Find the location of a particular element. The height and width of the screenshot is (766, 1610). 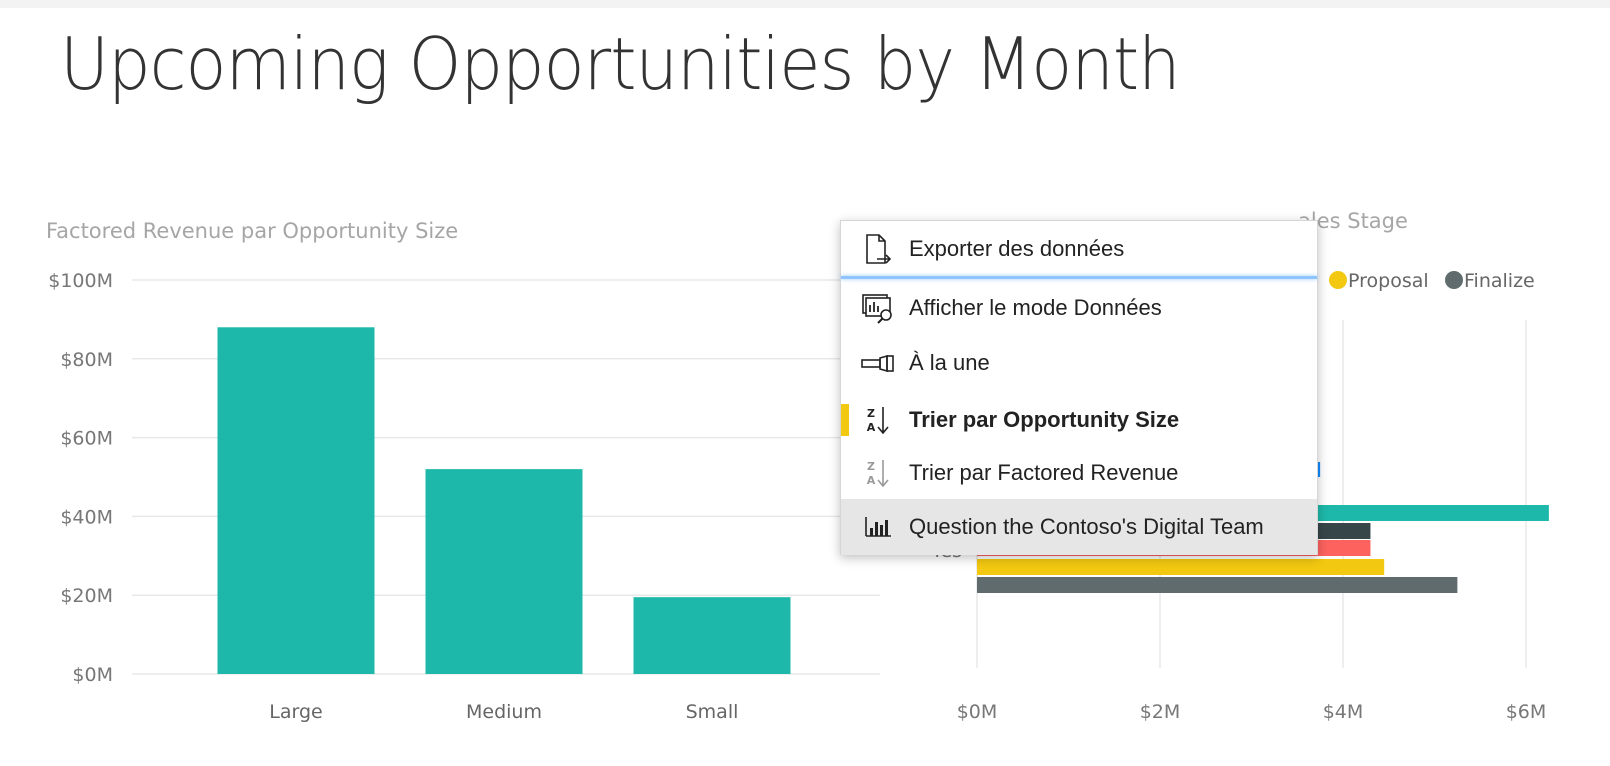

menu-item-label: Question the Contoso's Digital Team is located at coordinates (1086, 526).